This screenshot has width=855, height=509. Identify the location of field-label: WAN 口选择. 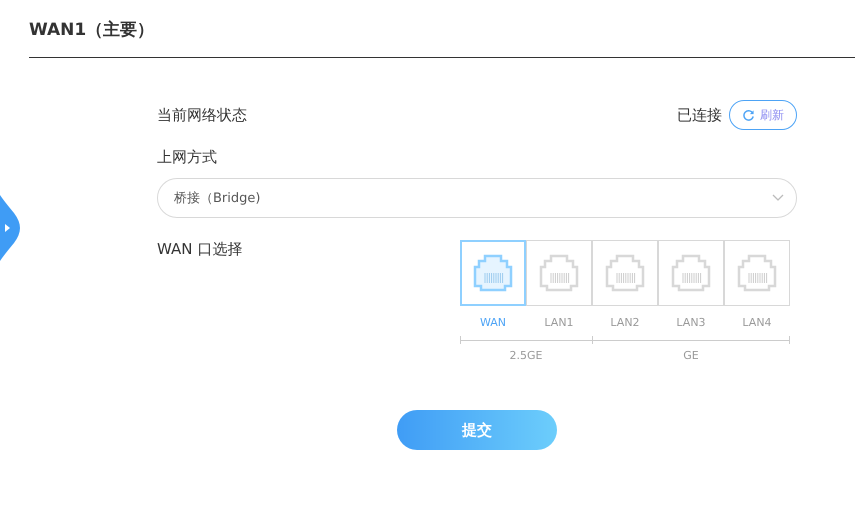
(199, 250).